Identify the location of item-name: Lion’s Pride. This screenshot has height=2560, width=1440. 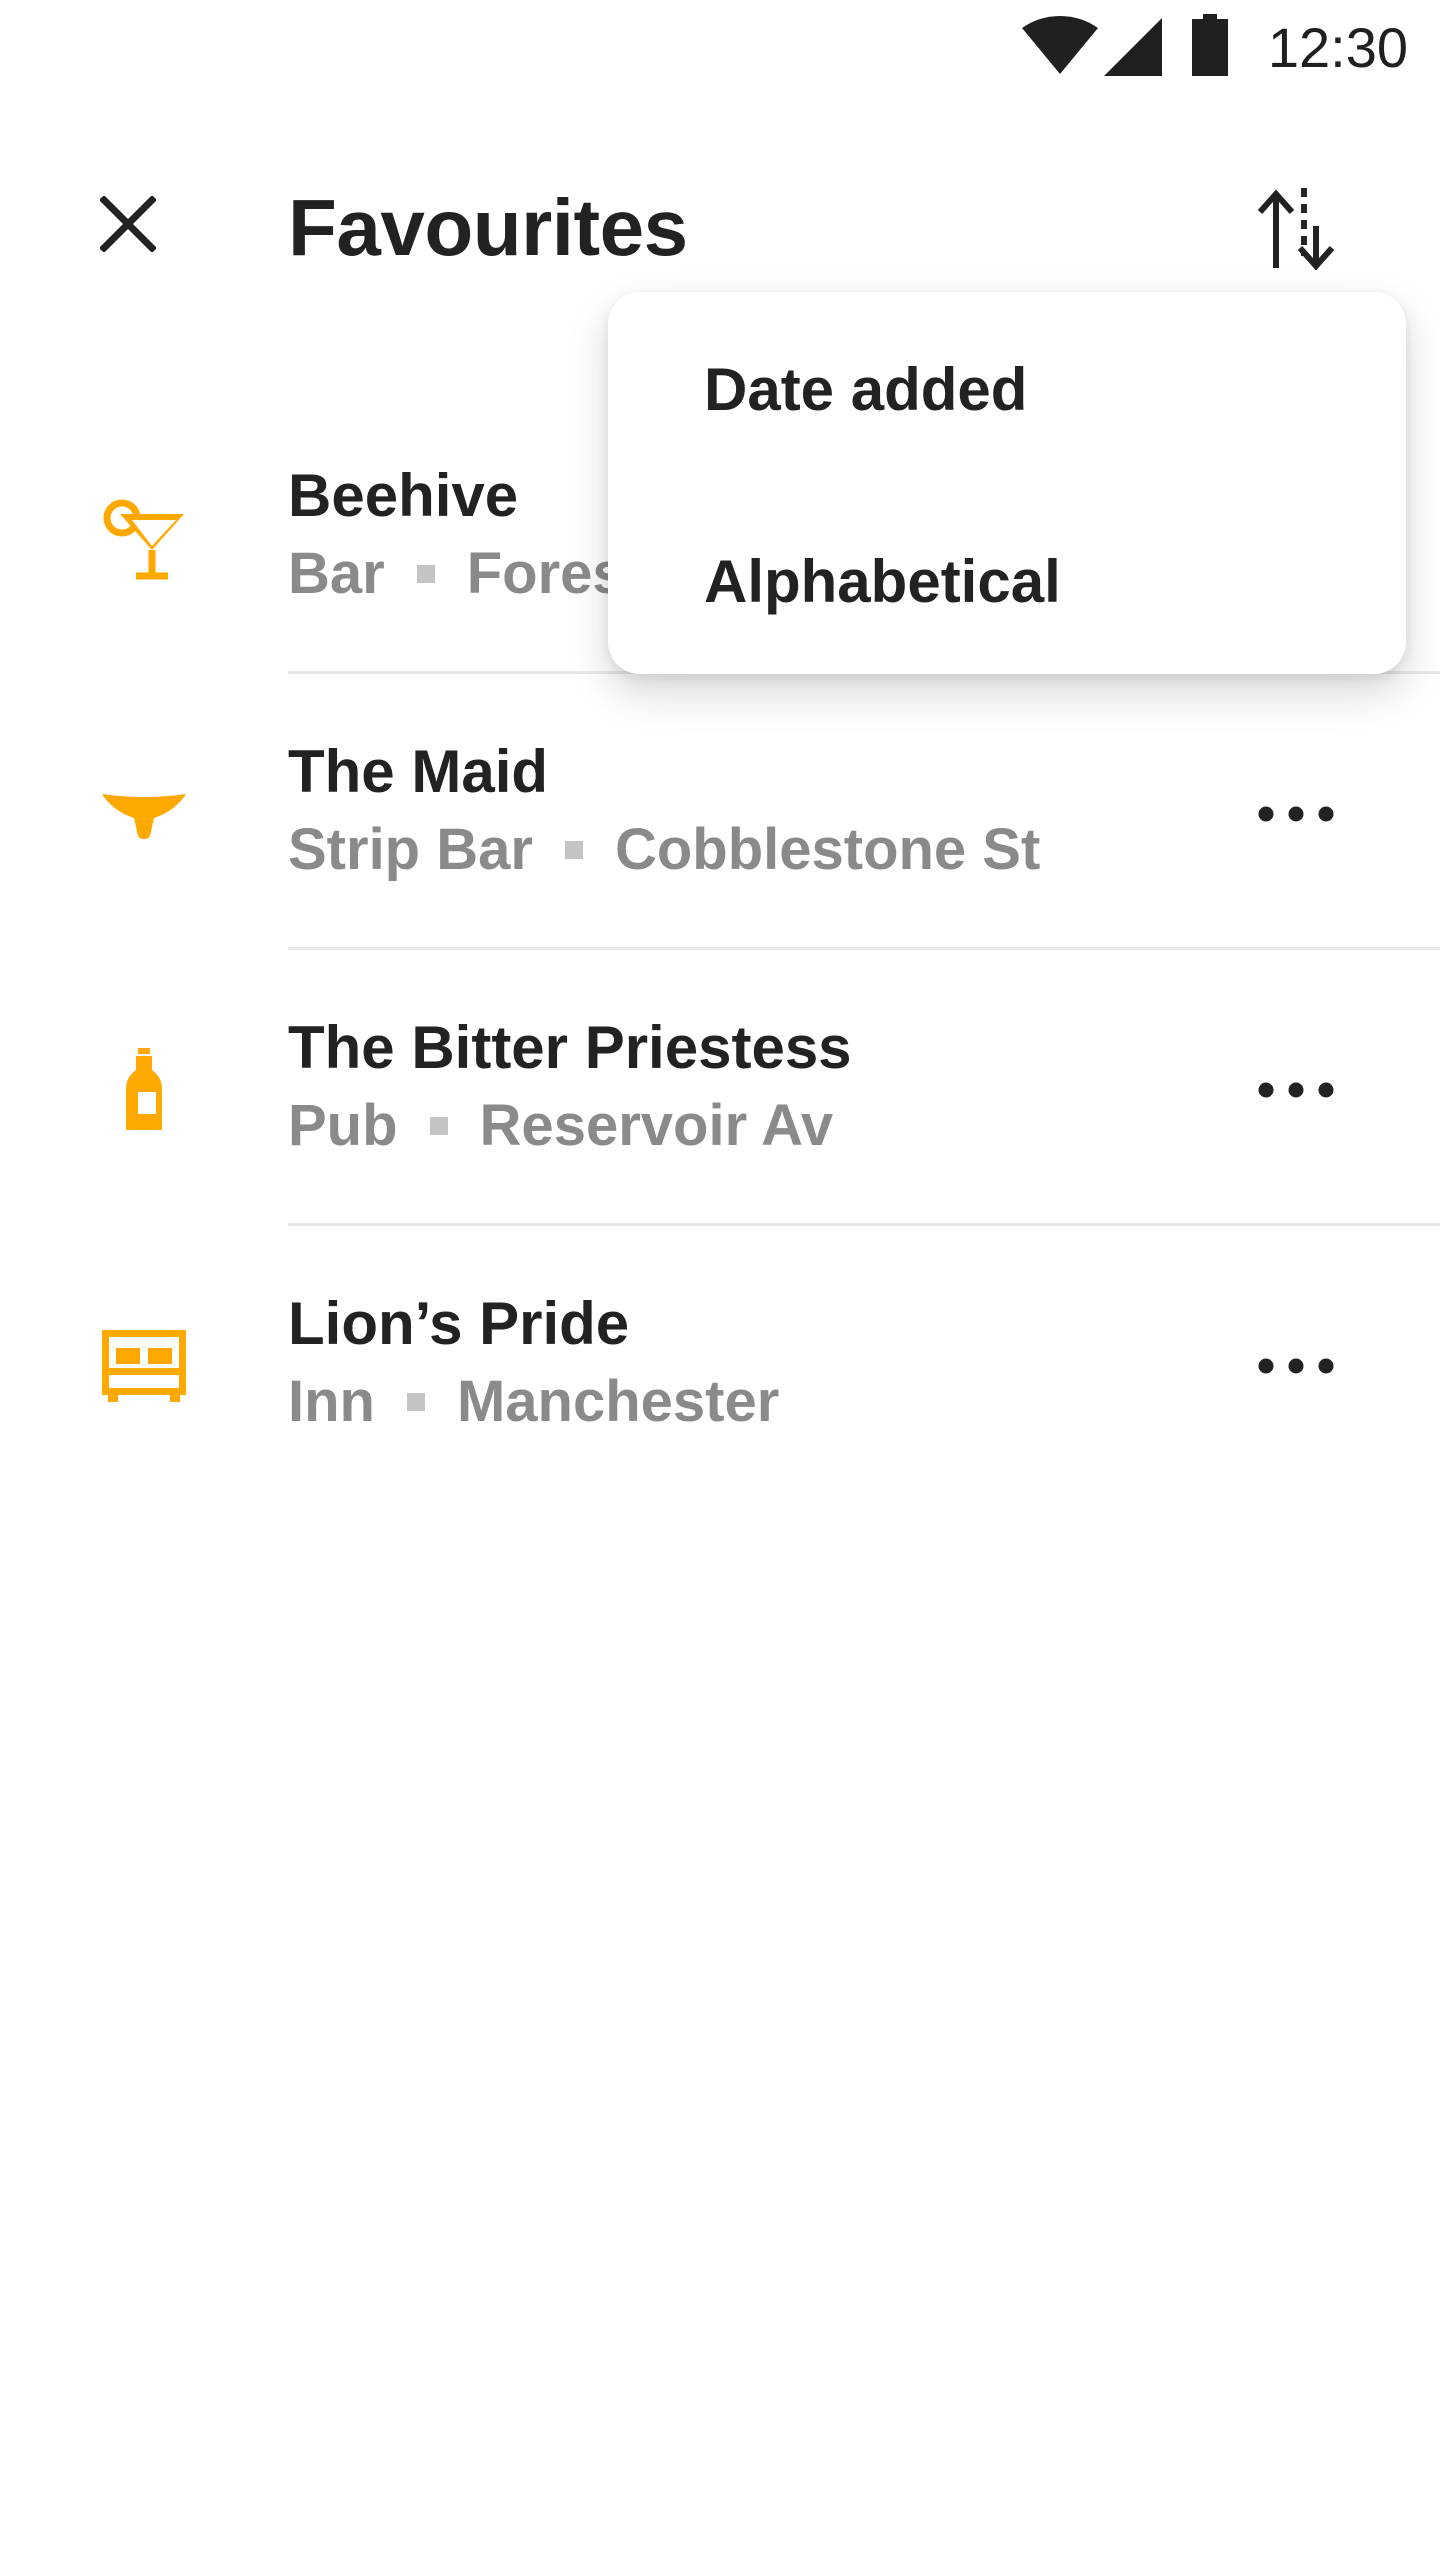
(459, 1323).